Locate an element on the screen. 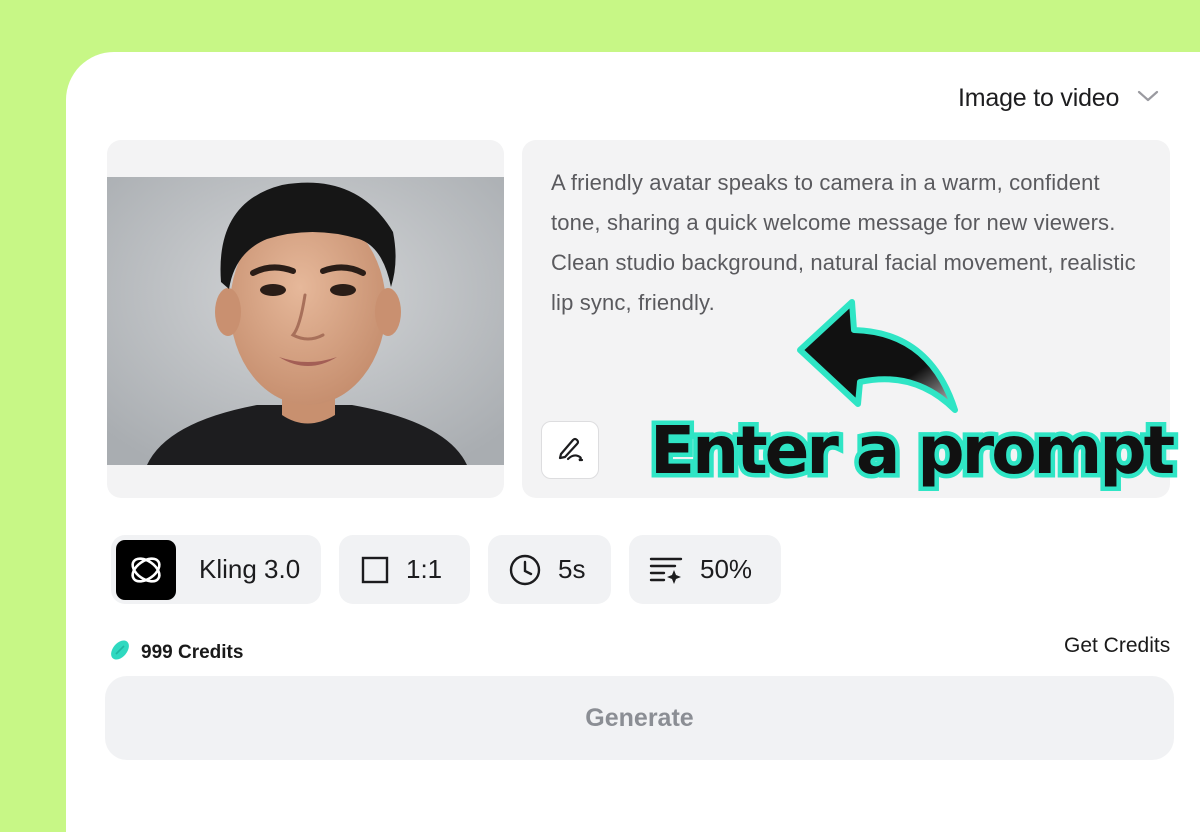  strength-selector: 50% is located at coordinates (705, 569).